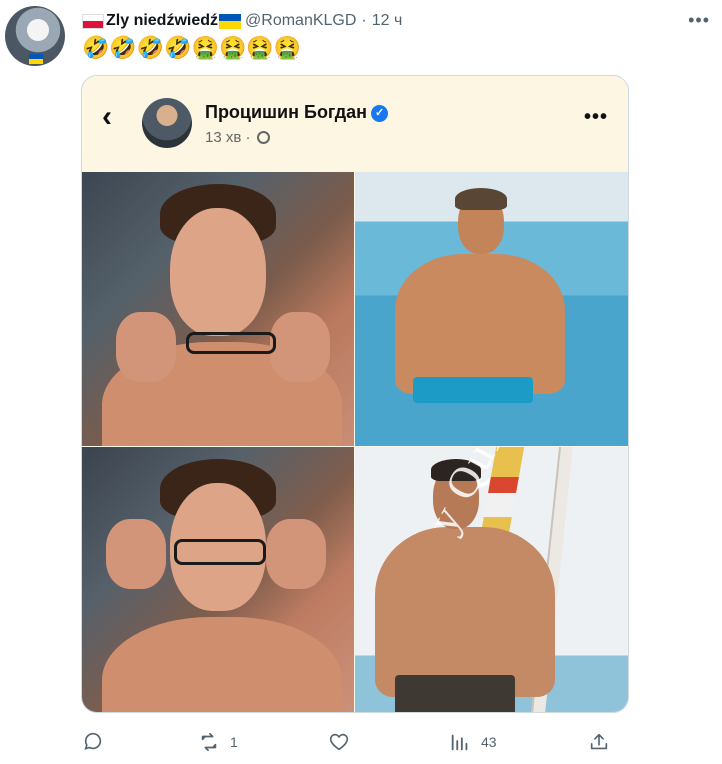  I want to click on embedded-post-meta: 13 хв ·, so click(237, 137).